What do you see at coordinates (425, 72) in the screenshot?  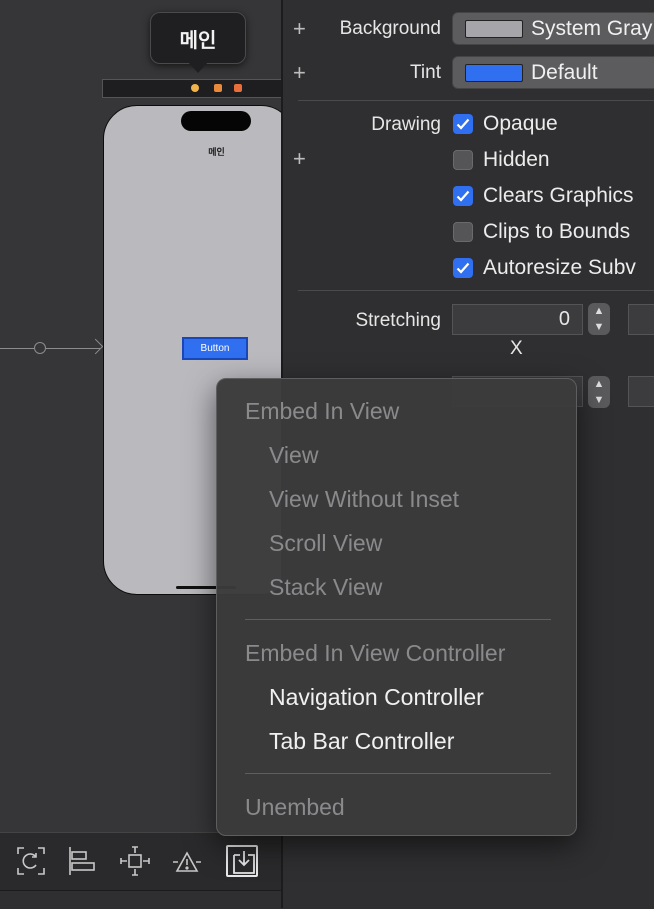 I see `tint-label: Tint` at bounding box center [425, 72].